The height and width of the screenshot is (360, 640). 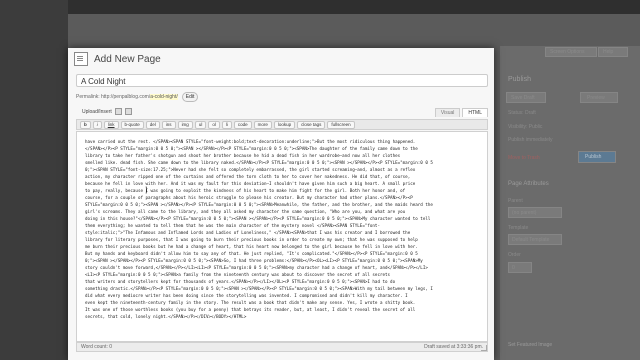 I want to click on preview-button: Preview, so click(x=599, y=97).